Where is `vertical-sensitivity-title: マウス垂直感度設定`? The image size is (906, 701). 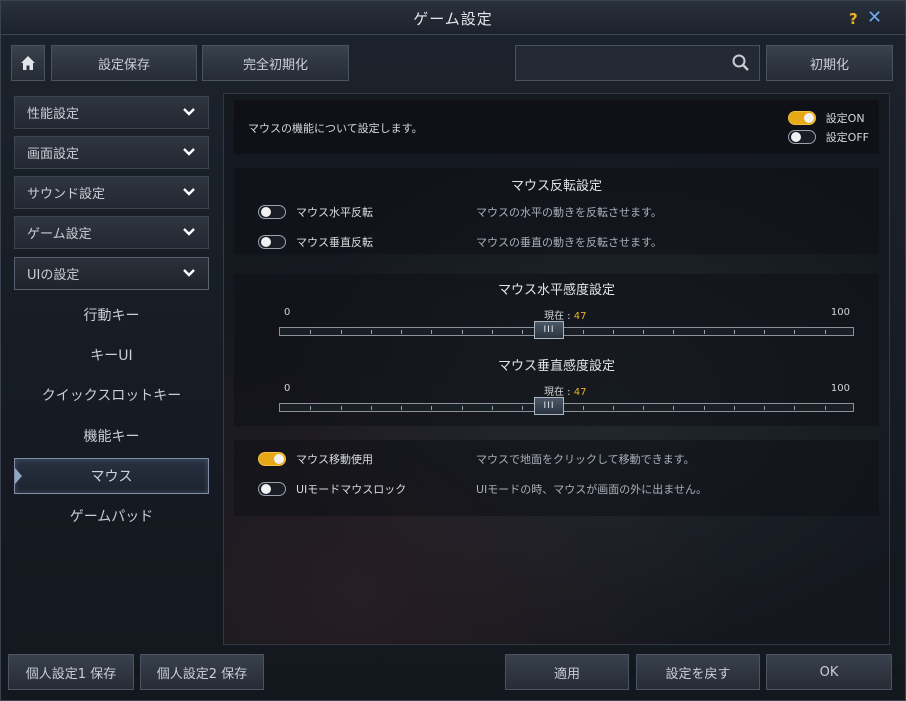
vertical-sensitivity-title: マウス垂直感度設定 is located at coordinates (556, 366).